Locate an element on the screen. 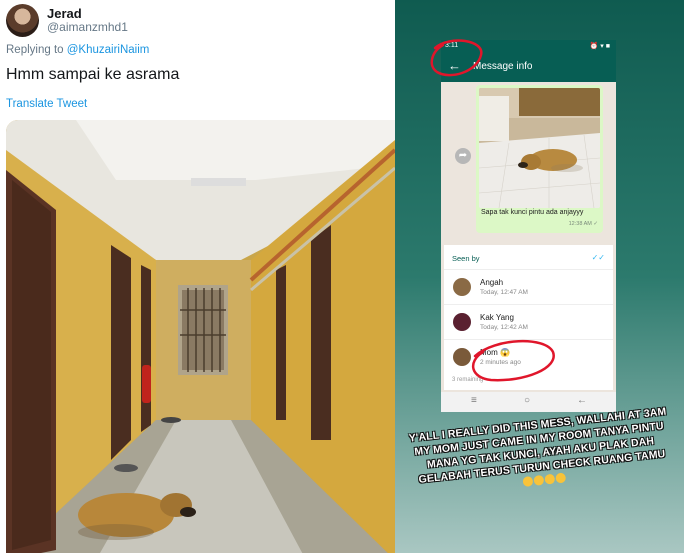 The height and width of the screenshot is (553, 684). replying-prefix: Replying to is located at coordinates (35, 50).